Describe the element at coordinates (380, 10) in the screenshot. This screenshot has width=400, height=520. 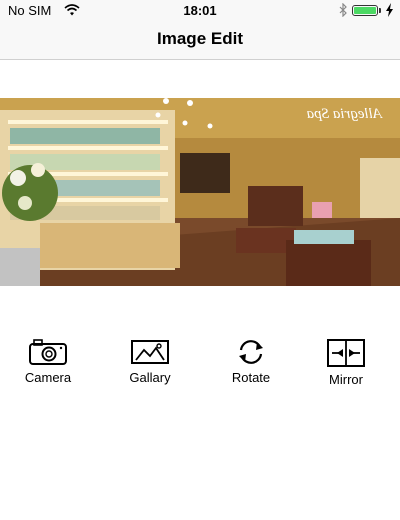
I see `battery-nub` at that location.